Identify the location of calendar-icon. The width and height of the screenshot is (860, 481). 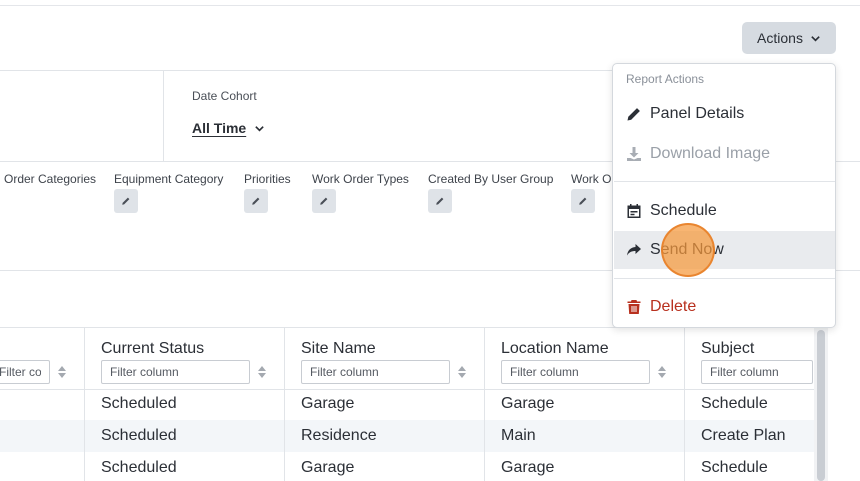
(634, 211).